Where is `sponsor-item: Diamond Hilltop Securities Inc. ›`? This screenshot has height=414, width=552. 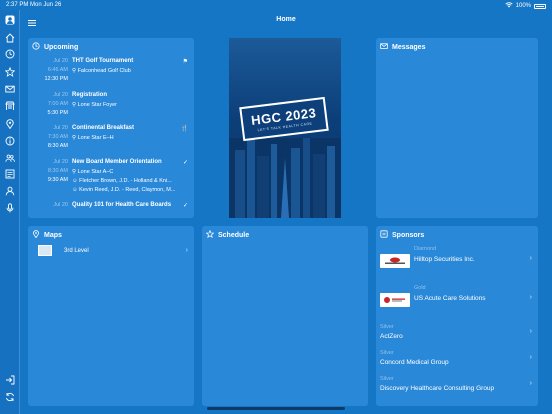
sponsor-item: Diamond Hilltop Securities Inc. › is located at coordinates (457, 261).